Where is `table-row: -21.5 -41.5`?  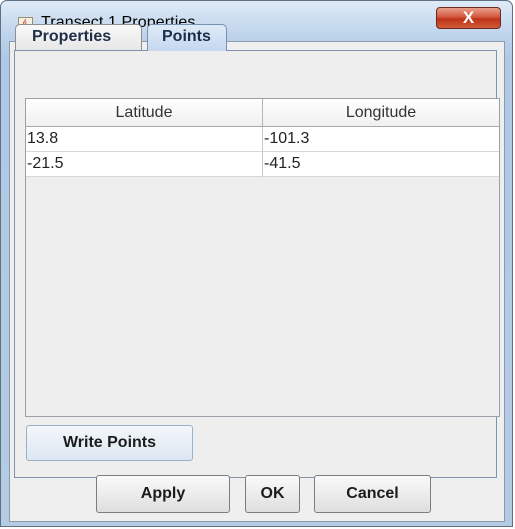
table-row: -21.5 -41.5 is located at coordinates (262, 164).